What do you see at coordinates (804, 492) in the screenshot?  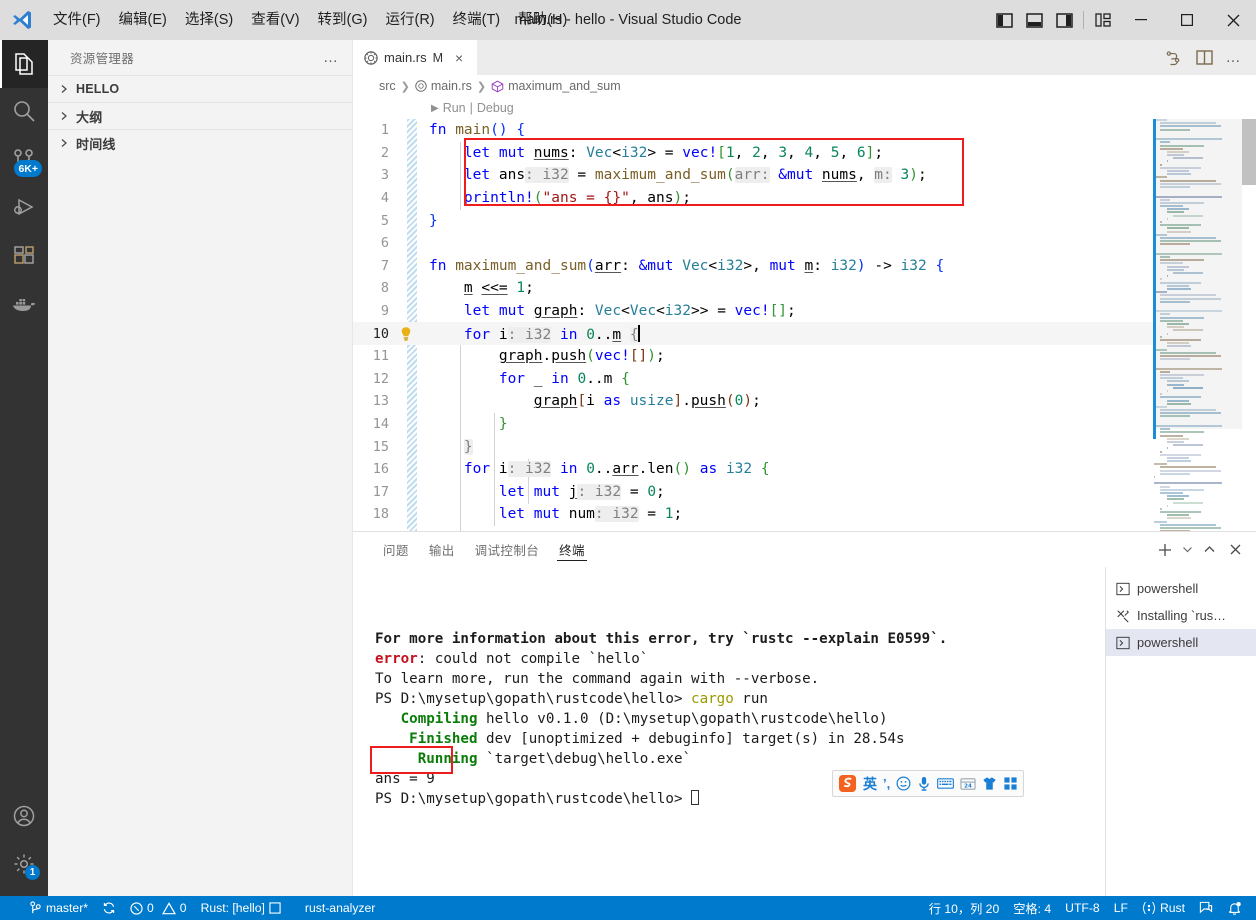 I see `code-line: 17 let mut j: i32 = 0;` at bounding box center [804, 492].